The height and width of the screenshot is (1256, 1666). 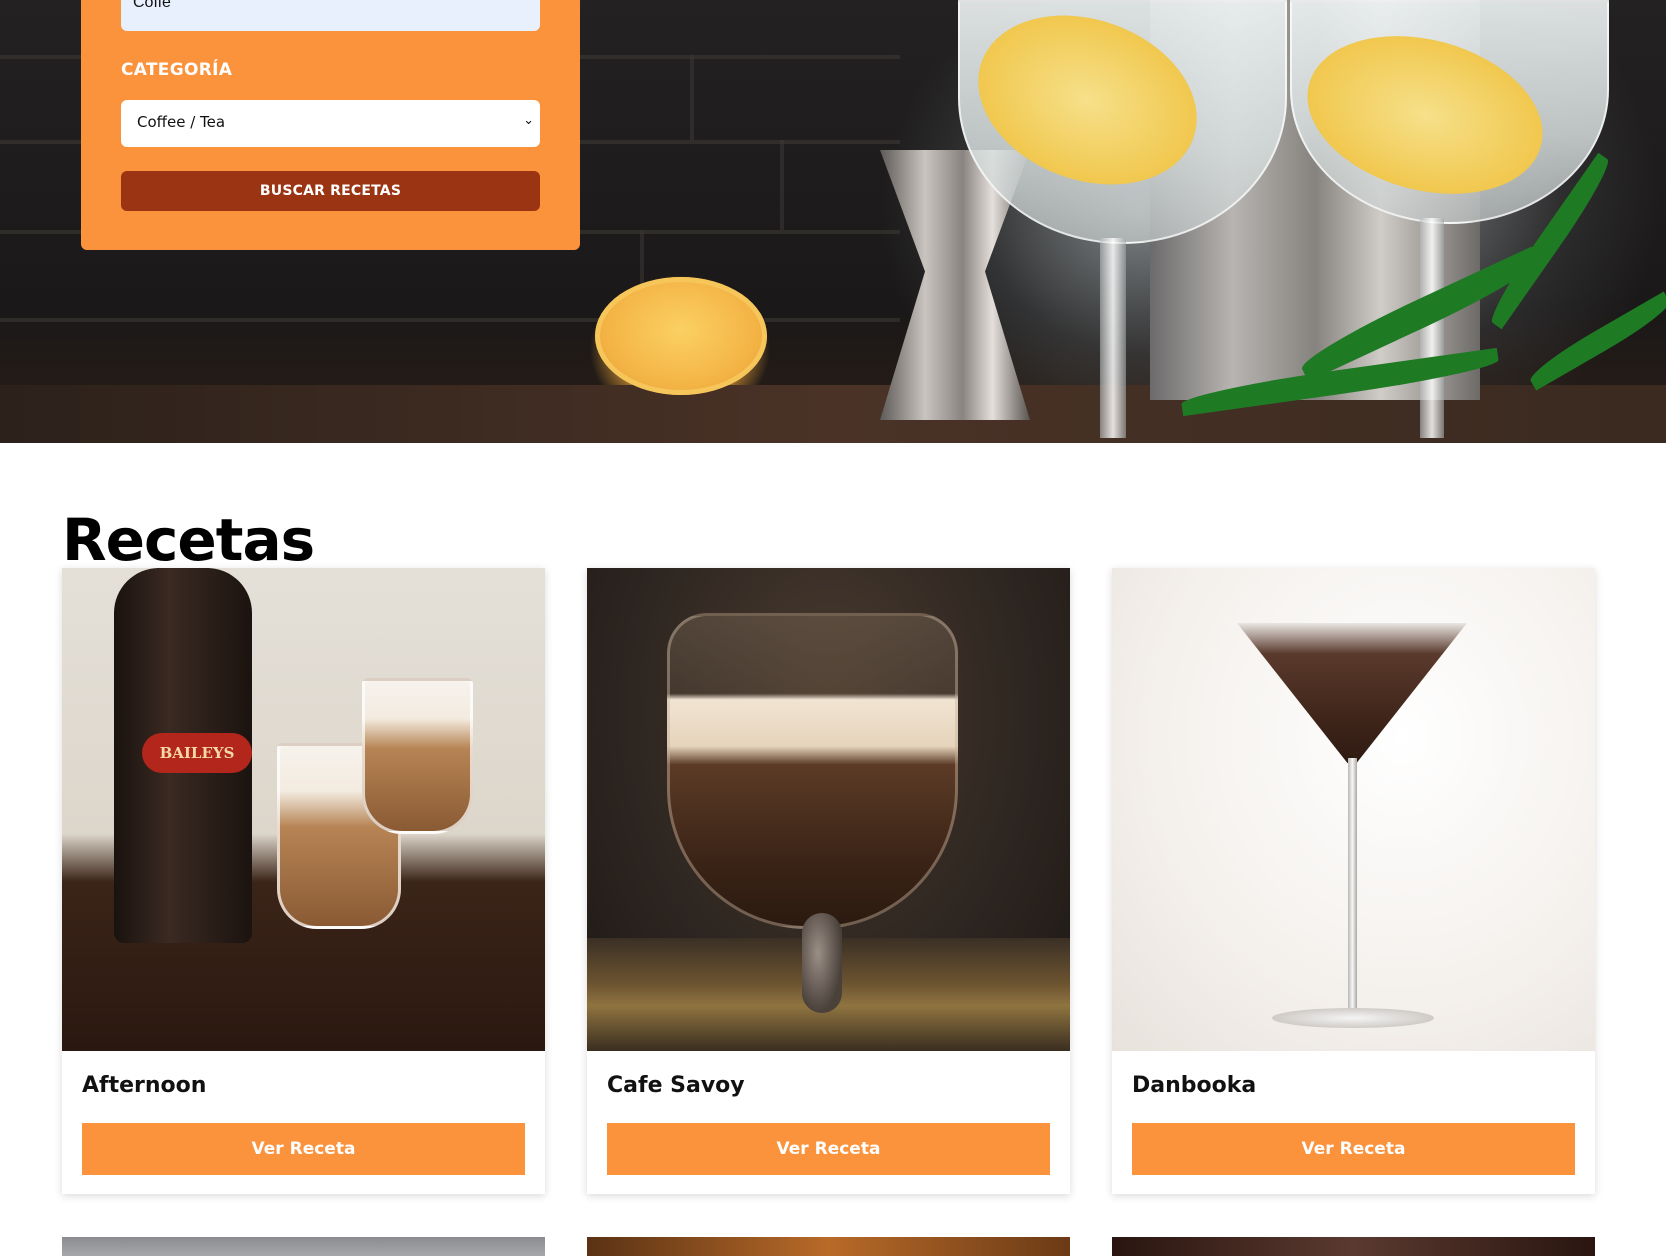 I want to click on baileys-logo: BAILEYS, so click(x=197, y=753).